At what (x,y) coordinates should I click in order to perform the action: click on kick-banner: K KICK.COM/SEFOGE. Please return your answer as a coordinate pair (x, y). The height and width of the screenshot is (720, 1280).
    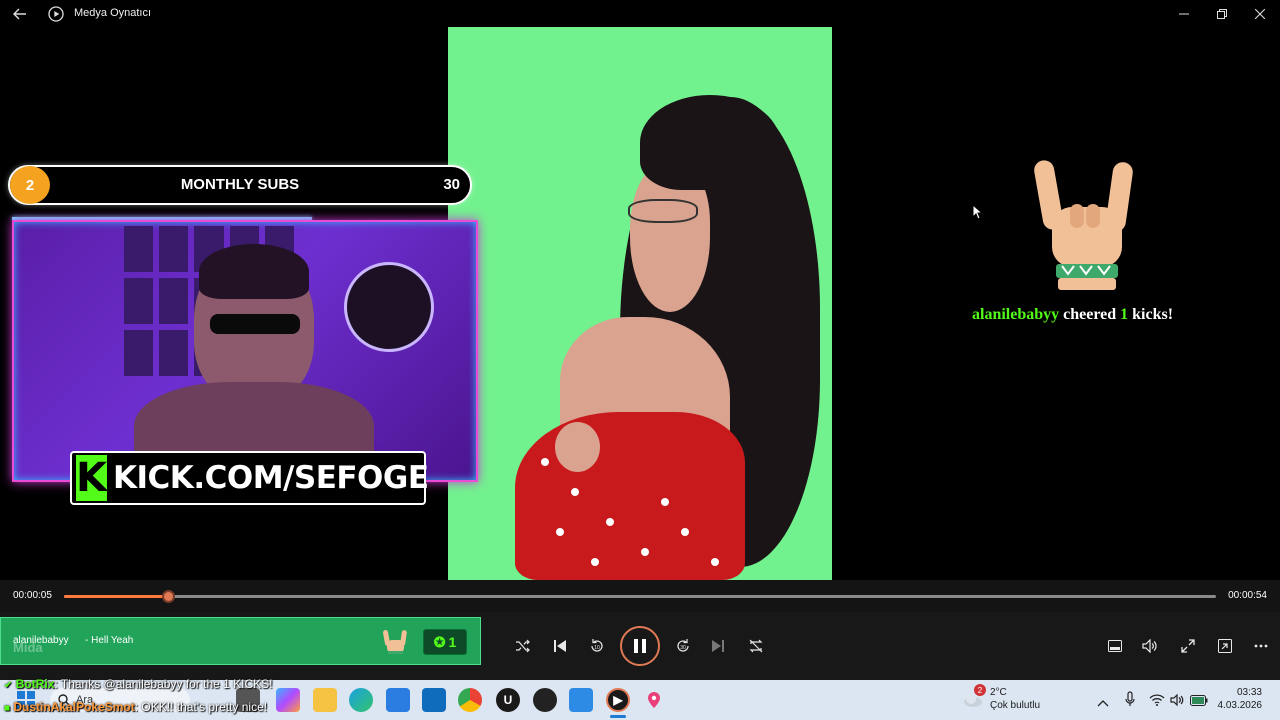
    Looking at the image, I should click on (249, 478).